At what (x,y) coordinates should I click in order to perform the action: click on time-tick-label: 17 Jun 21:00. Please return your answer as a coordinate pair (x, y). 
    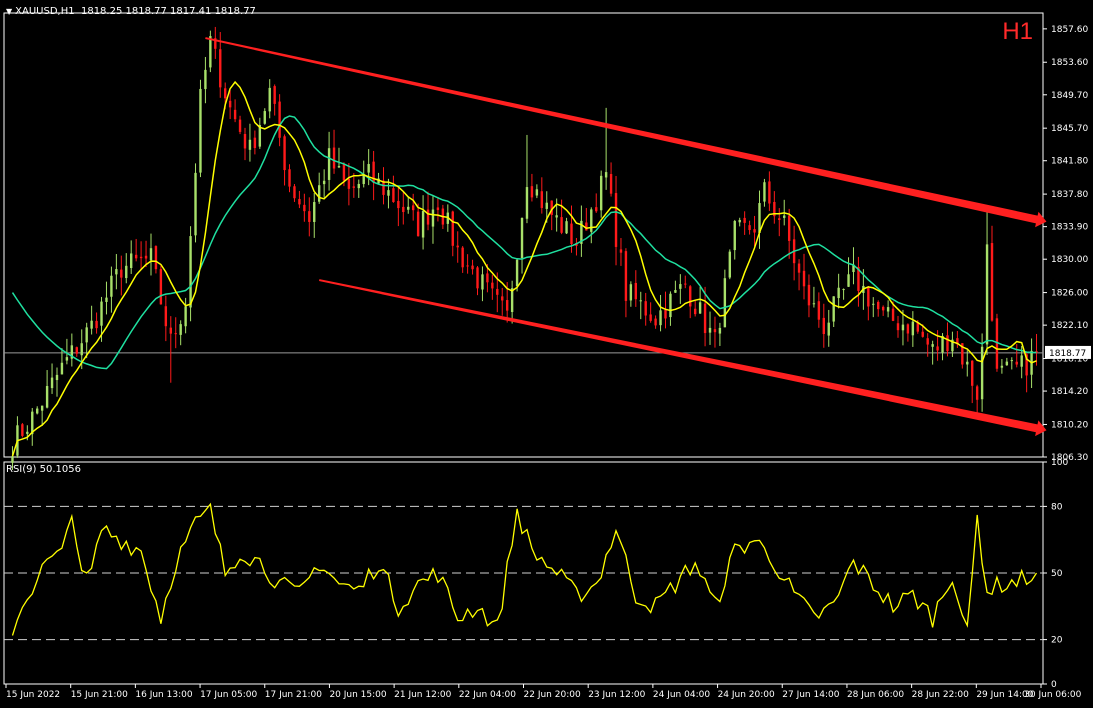
    Looking at the image, I should click on (293, 695).